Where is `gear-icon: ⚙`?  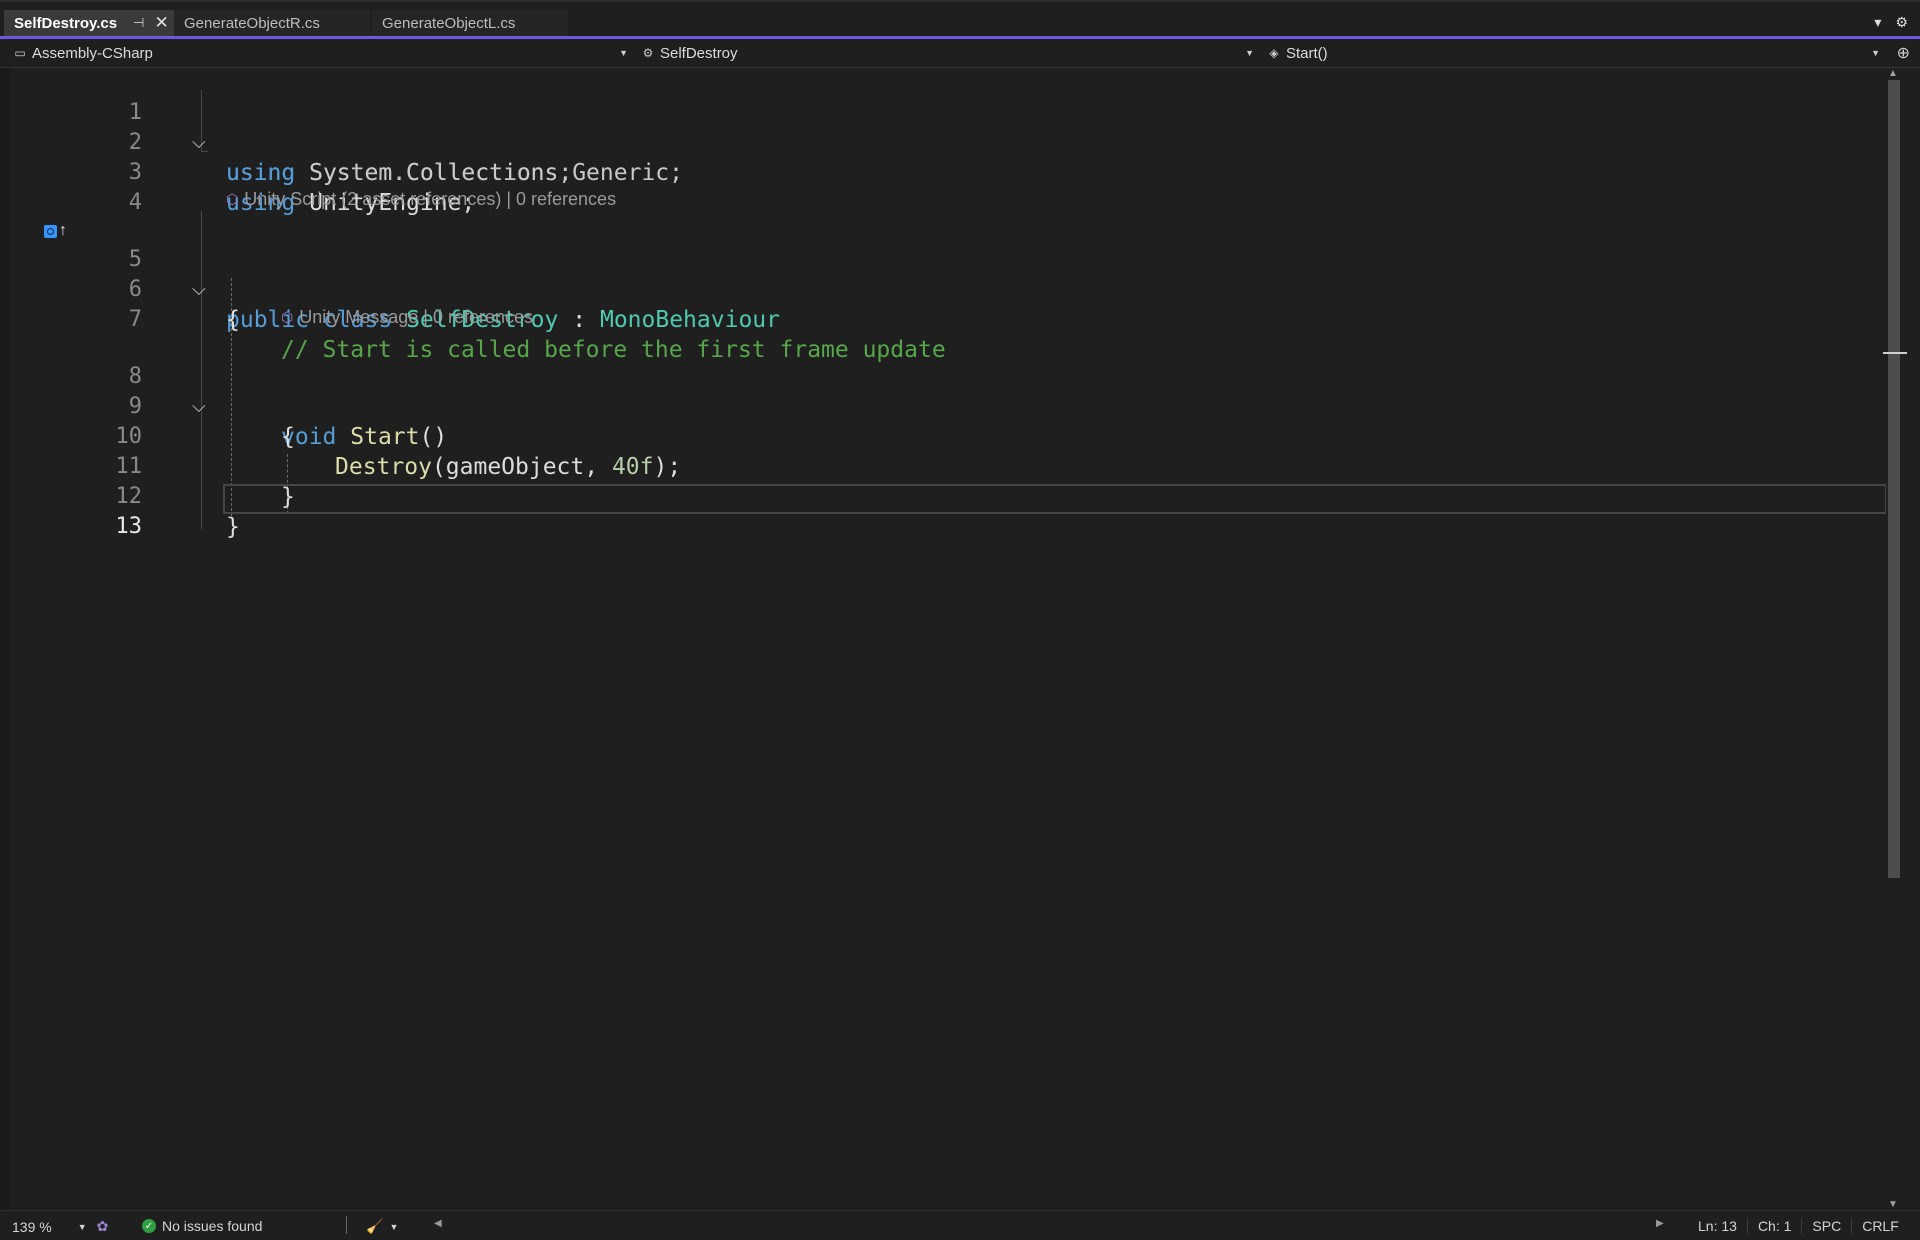 gear-icon: ⚙ is located at coordinates (1901, 22).